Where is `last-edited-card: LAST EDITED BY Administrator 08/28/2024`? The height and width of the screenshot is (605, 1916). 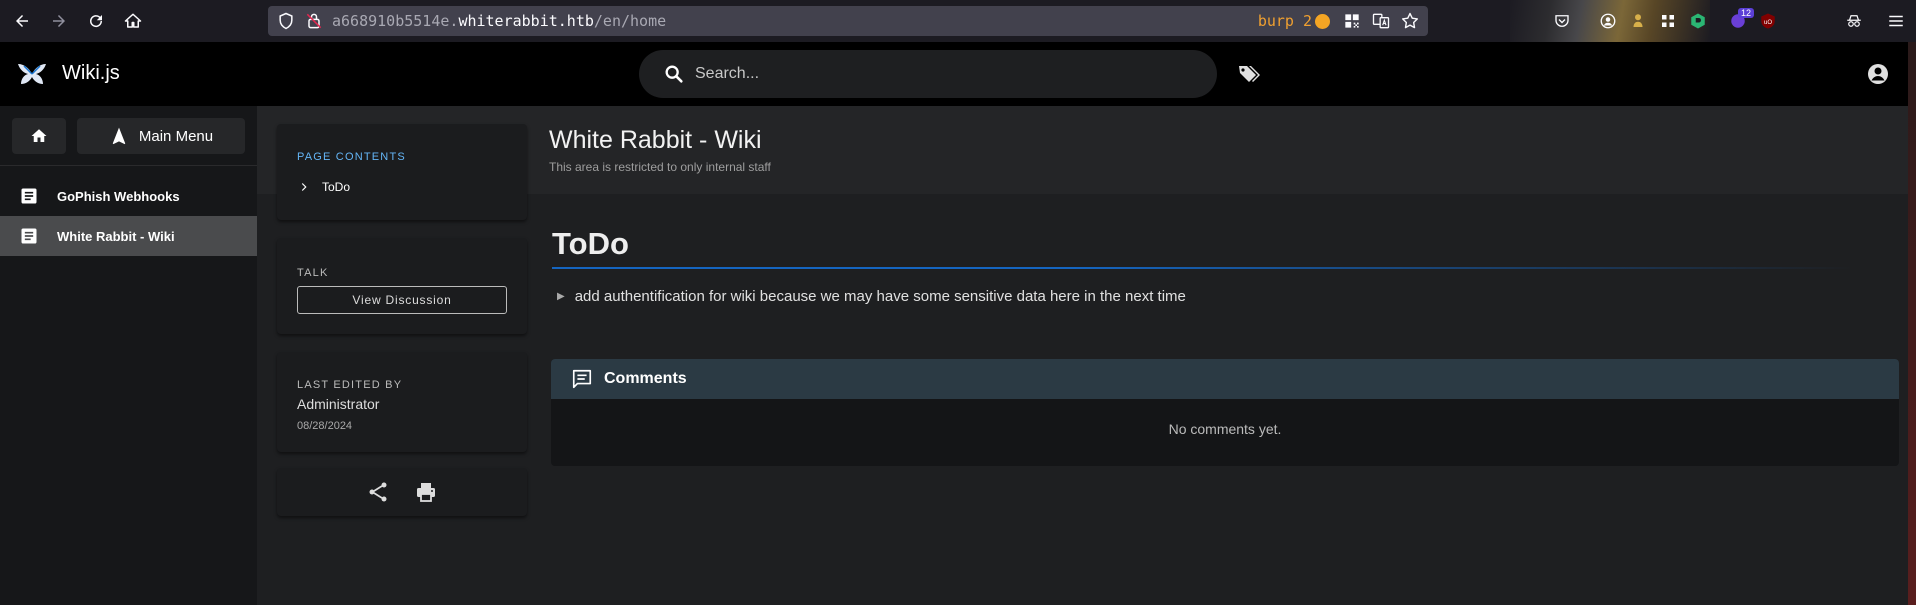 last-edited-card: LAST EDITED BY Administrator 08/28/2024 is located at coordinates (402, 402).